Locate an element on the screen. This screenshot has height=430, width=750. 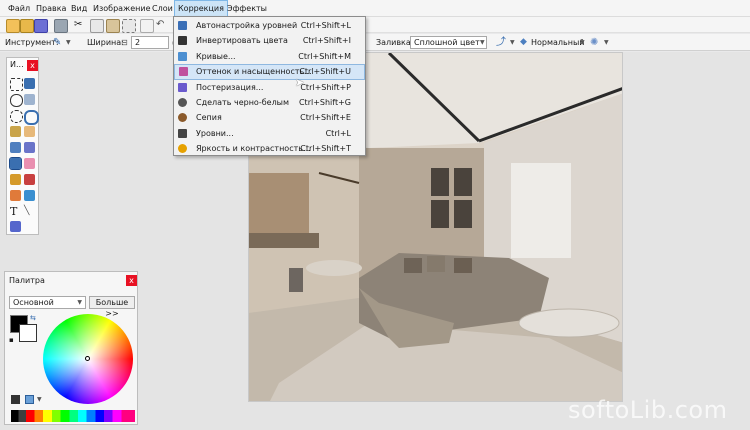
menu-effects: Эффекты is located at coordinates (247, 8).